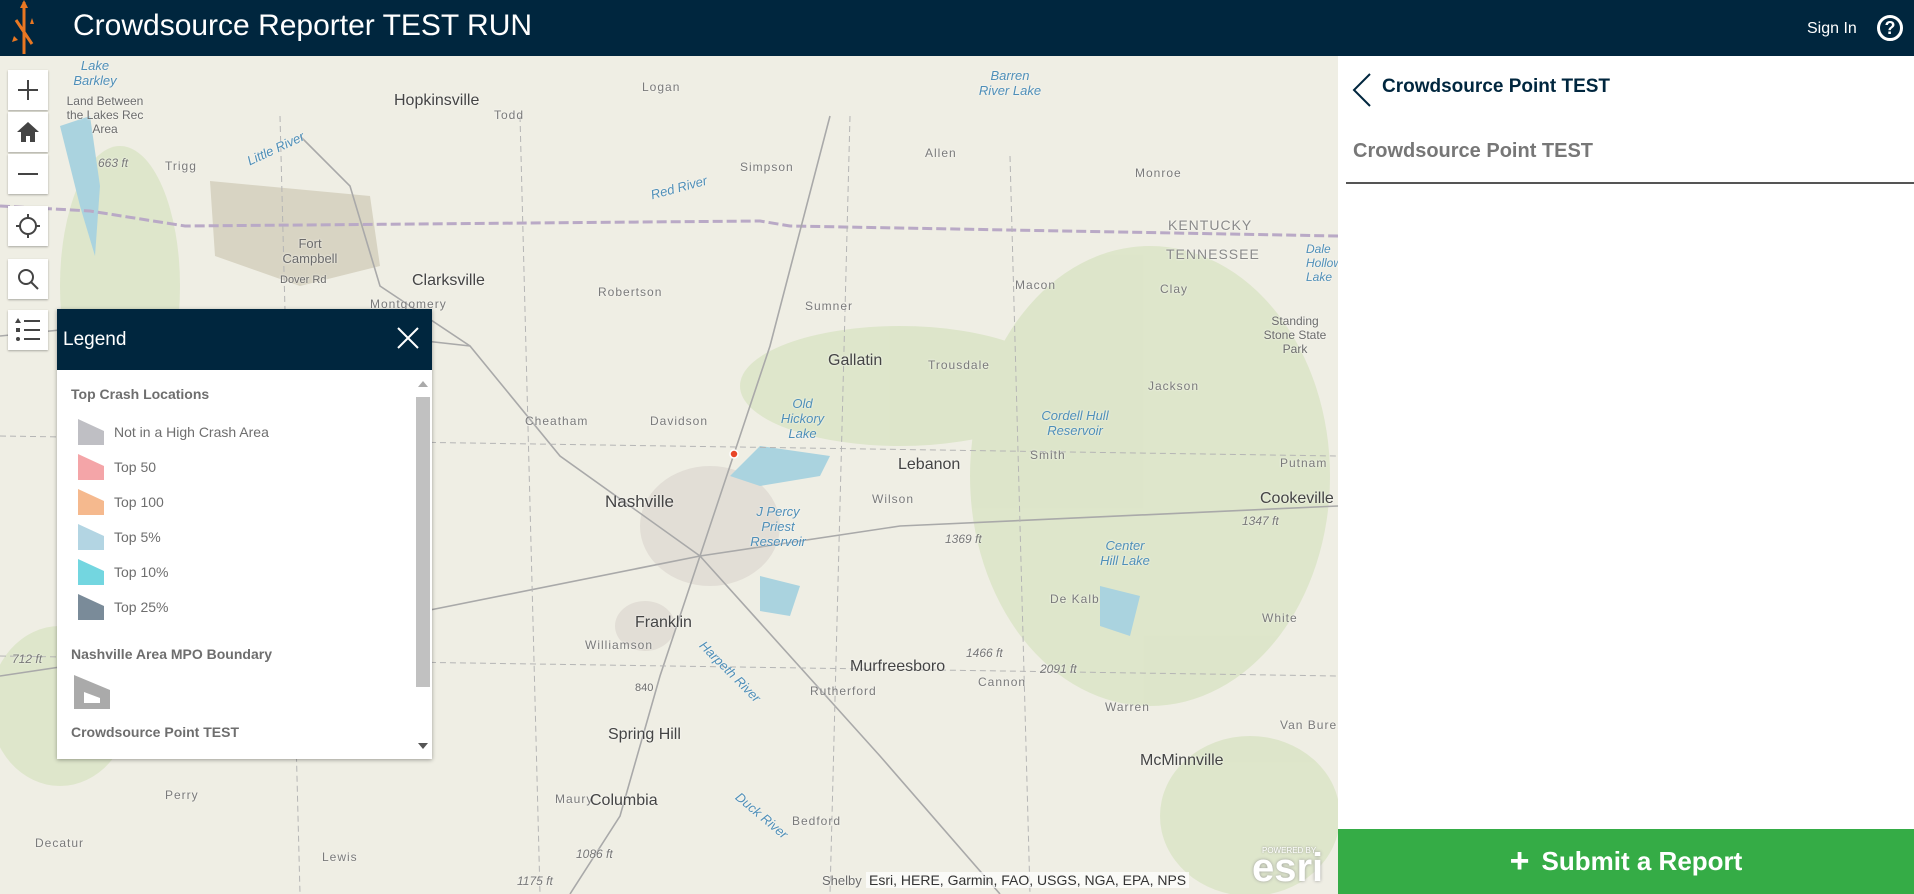 This screenshot has height=894, width=1914. I want to click on locate-button, so click(28, 226).